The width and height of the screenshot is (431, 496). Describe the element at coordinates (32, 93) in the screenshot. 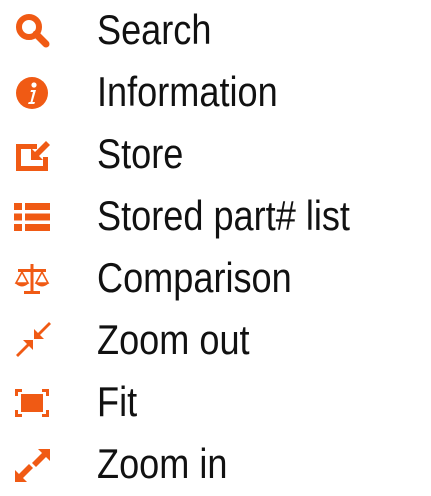

I see `info-icon` at that location.